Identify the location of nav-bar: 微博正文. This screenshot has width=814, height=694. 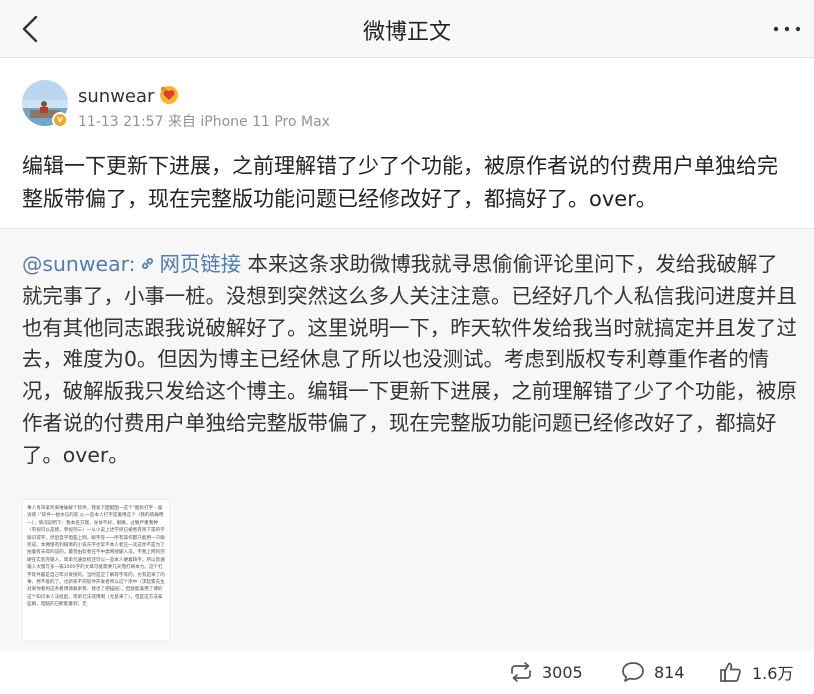
(407, 29).